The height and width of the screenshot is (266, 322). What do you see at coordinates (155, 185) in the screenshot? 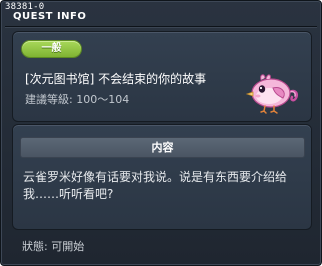
I see `quest-description: 云雀罗米好像有话要对我说。说是有东西要介绍给我……听听看吧?` at bounding box center [155, 185].